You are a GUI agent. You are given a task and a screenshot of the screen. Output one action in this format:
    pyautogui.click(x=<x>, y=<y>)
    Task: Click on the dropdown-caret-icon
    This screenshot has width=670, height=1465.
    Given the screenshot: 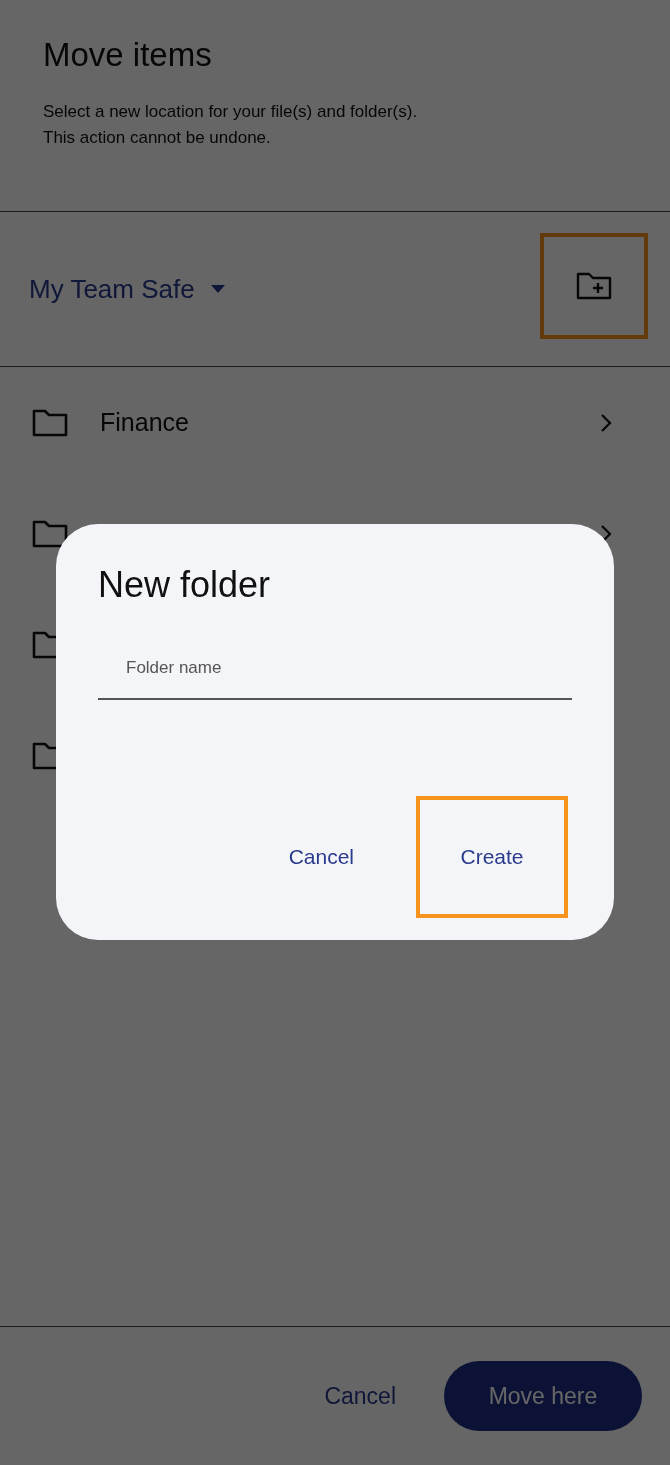 What is the action you would take?
    pyautogui.click(x=217, y=289)
    